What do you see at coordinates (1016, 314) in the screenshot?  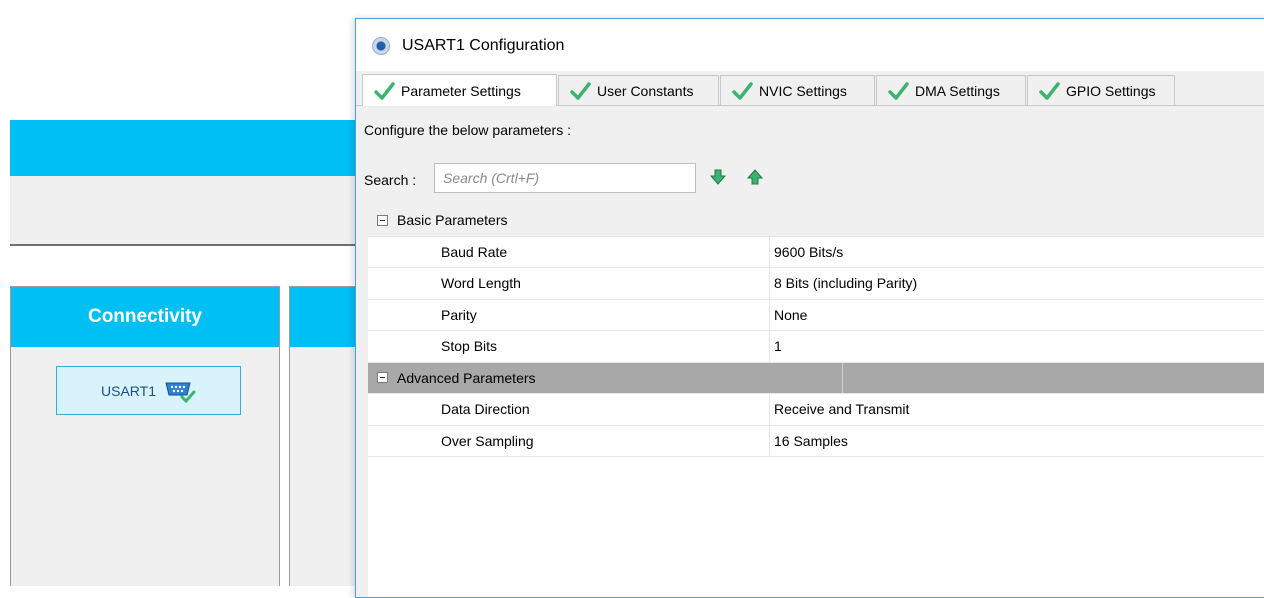 I see `param-value: None` at bounding box center [1016, 314].